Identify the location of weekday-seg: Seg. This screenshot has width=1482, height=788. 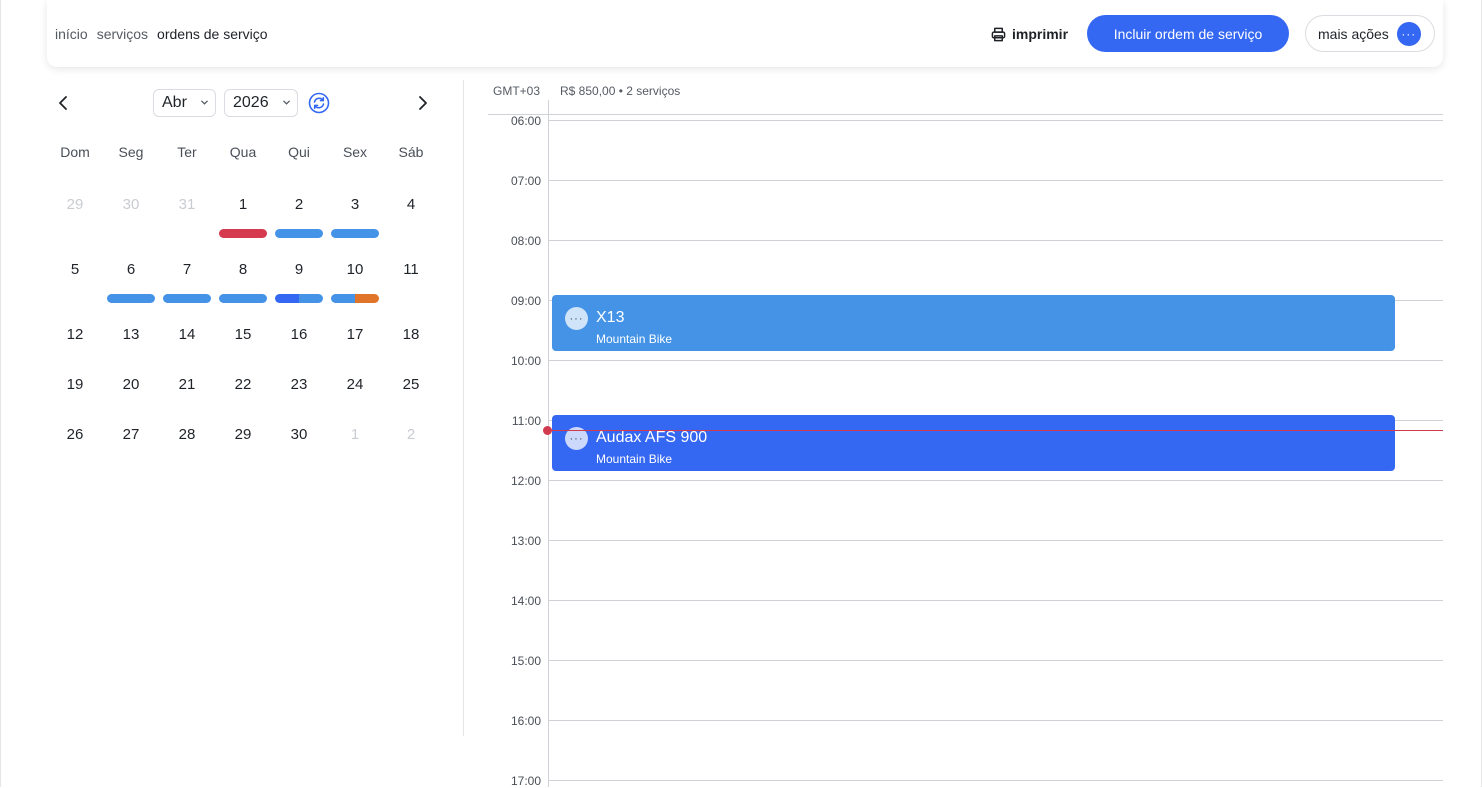
(131, 152).